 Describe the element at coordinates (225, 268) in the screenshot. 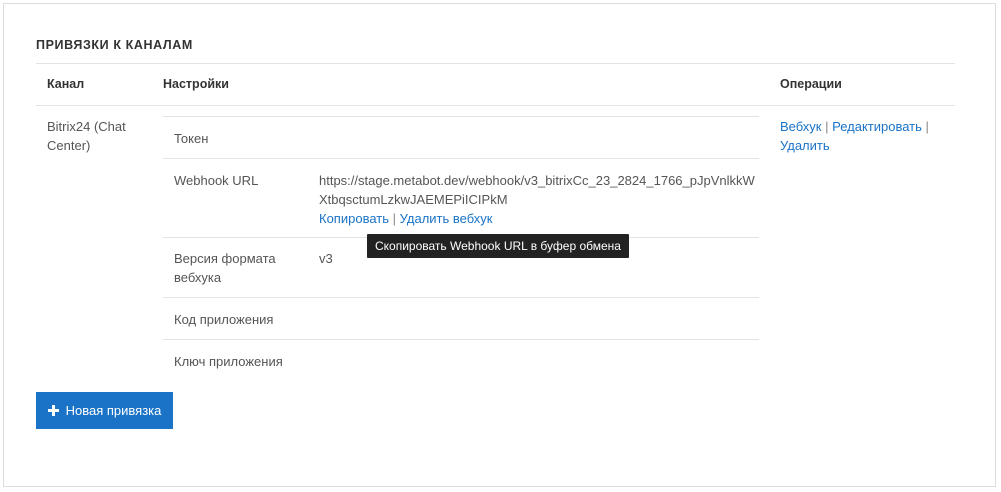

I see `settings-label: Версия формата вебхука` at that location.